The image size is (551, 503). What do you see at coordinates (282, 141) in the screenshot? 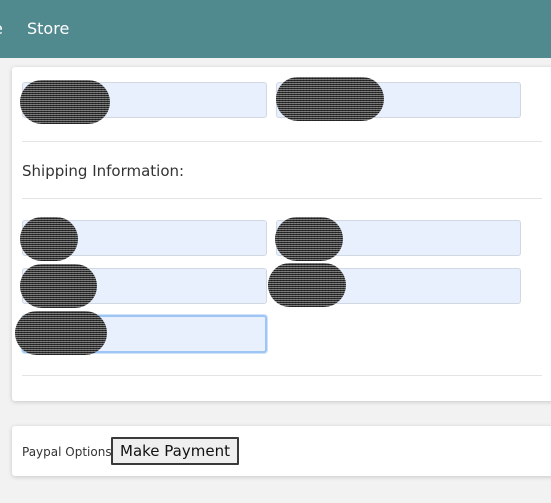
I see `divider-top` at bounding box center [282, 141].